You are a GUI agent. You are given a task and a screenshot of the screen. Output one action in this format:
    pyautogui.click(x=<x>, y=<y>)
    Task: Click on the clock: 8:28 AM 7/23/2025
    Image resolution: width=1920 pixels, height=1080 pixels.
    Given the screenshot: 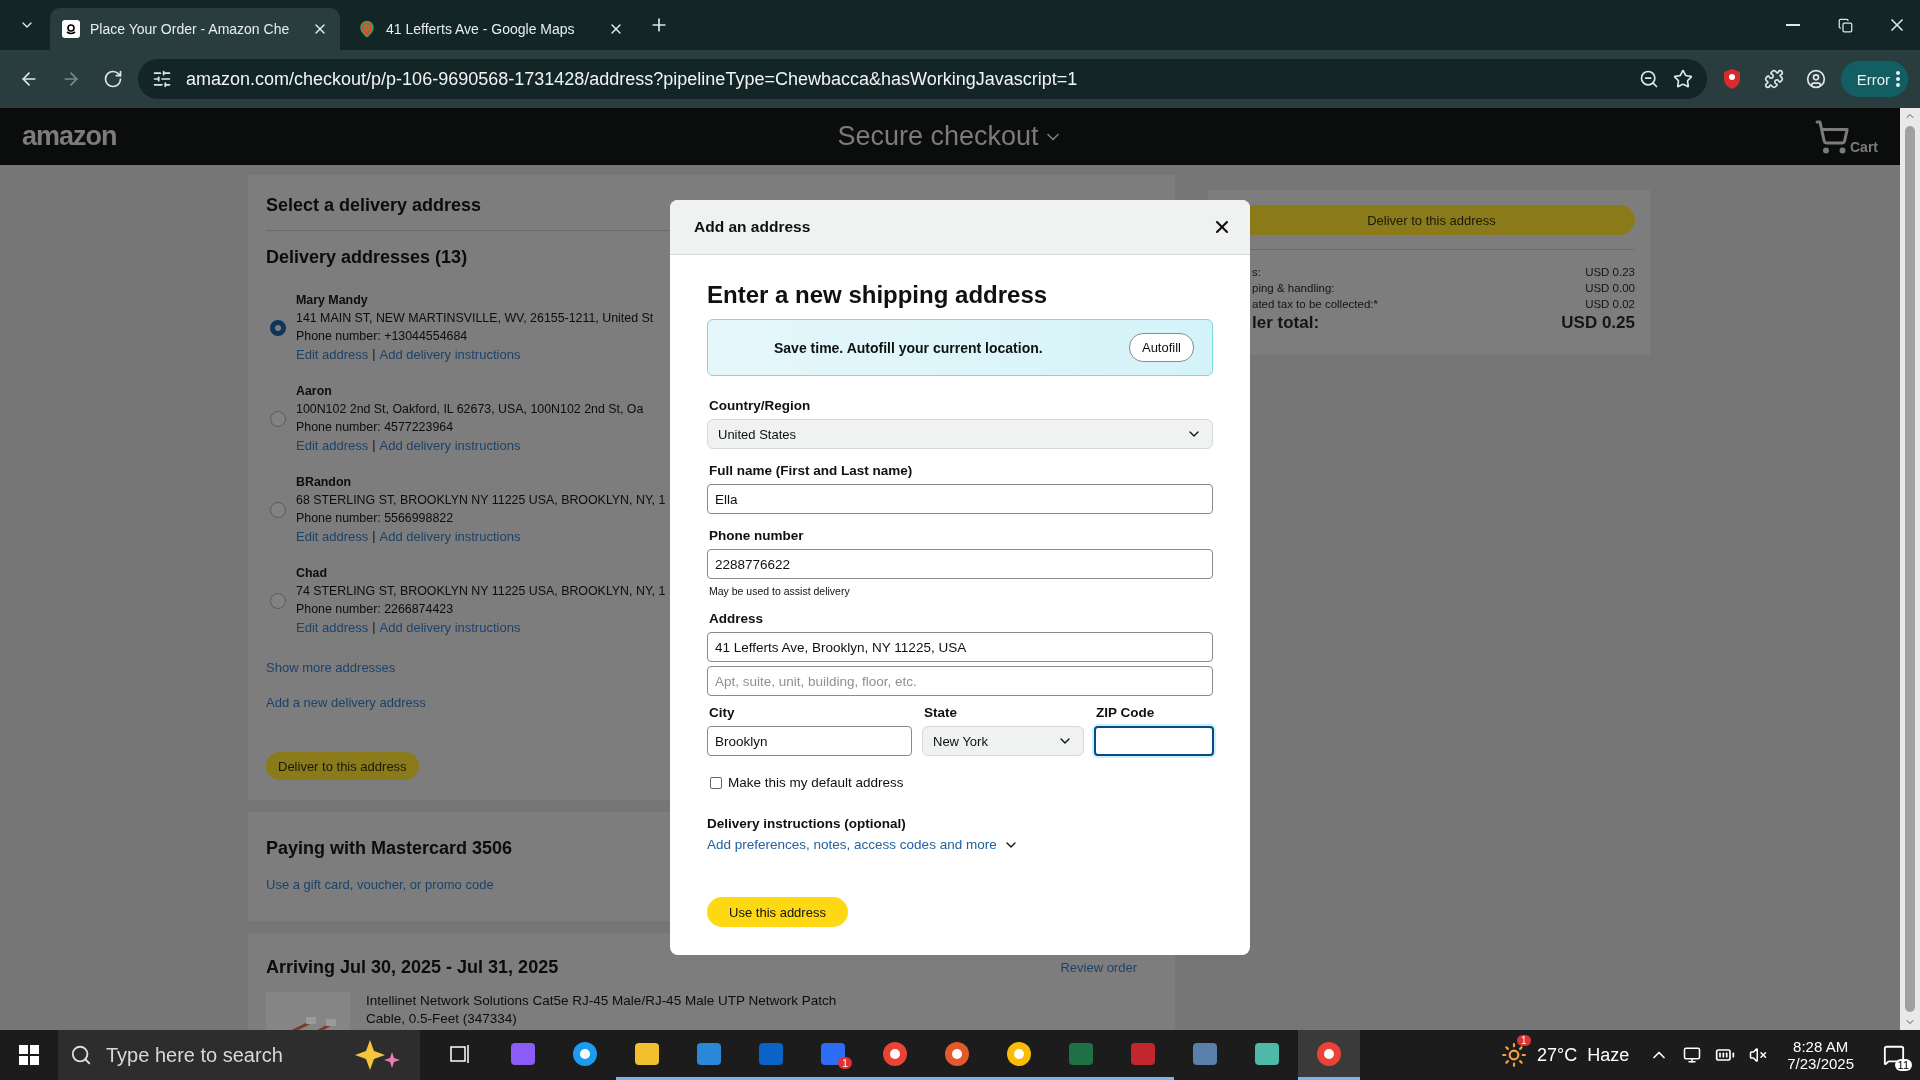 What is the action you would take?
    pyautogui.click(x=1820, y=1055)
    